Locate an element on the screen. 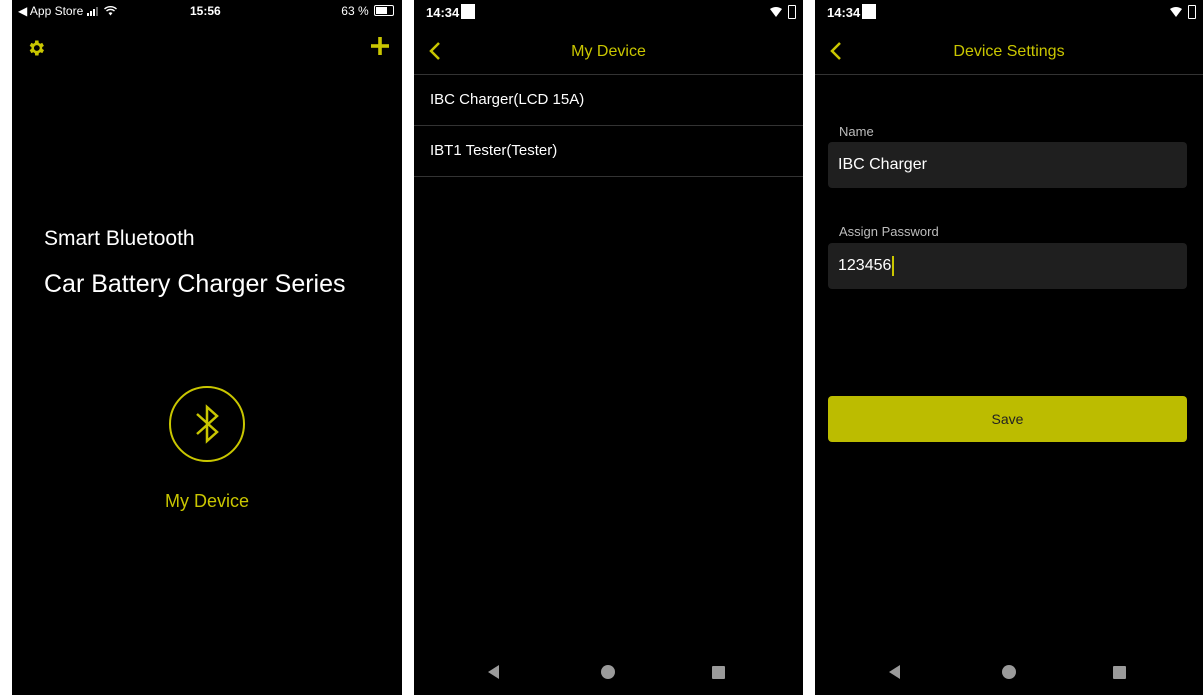 Image resolution: width=1203 pixels, height=695 pixels. status-carrier: ◀ App Store is located at coordinates (67, 11).